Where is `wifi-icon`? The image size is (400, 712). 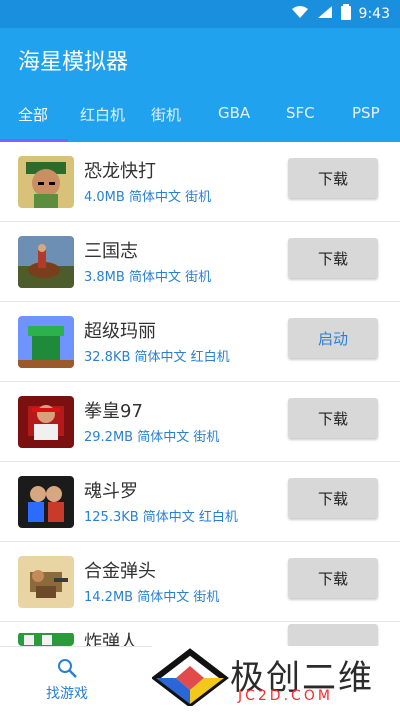 wifi-icon is located at coordinates (300, 14).